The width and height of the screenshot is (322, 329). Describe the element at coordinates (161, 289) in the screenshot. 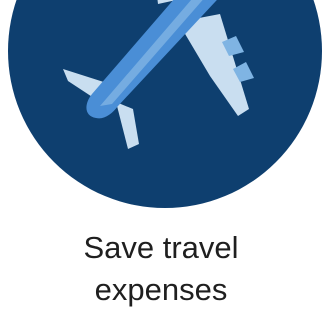

I see `caption-line-2: expenses` at that location.